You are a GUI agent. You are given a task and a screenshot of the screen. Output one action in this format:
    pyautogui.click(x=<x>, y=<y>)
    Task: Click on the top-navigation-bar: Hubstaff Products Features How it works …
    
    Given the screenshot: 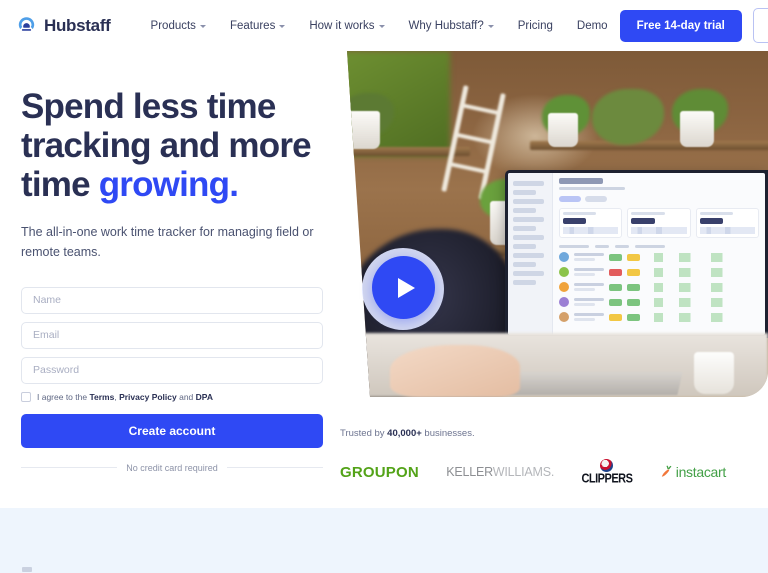 What is the action you would take?
    pyautogui.click(x=384, y=25)
    